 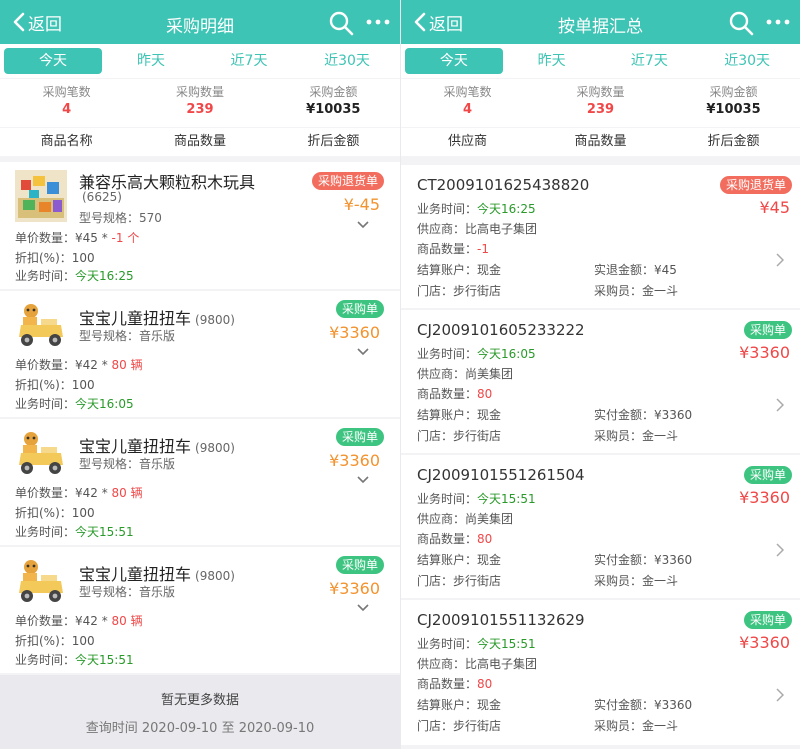 What do you see at coordinates (467, 142) in the screenshot?
I see `col-supplier: 供应商` at bounding box center [467, 142].